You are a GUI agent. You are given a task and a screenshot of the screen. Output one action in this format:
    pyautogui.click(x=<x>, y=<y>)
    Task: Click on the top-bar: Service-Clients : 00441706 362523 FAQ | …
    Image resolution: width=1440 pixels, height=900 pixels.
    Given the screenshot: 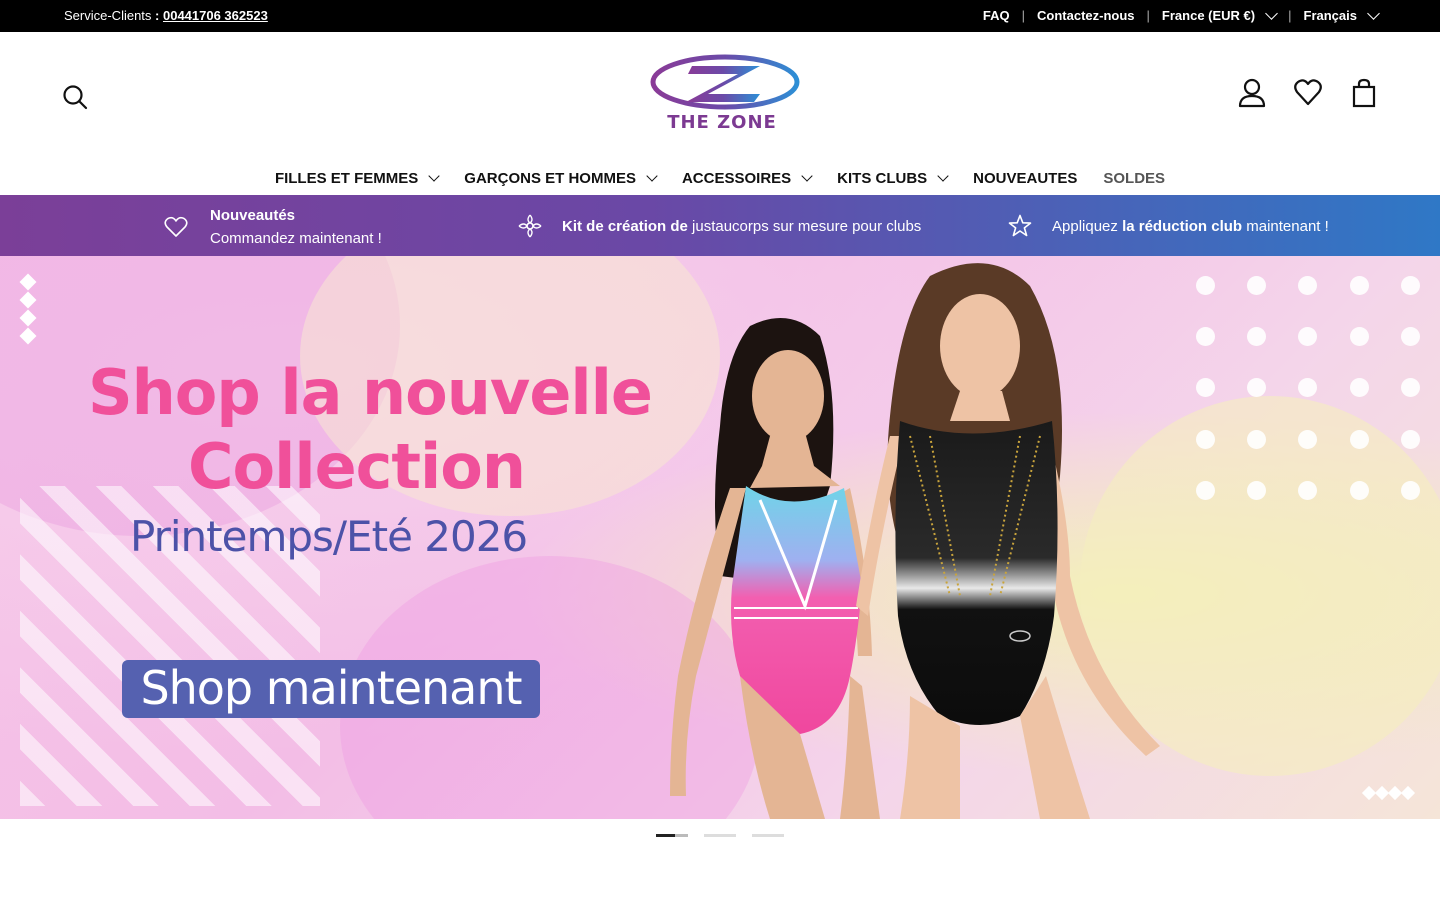 What is the action you would take?
    pyautogui.click(x=720, y=16)
    